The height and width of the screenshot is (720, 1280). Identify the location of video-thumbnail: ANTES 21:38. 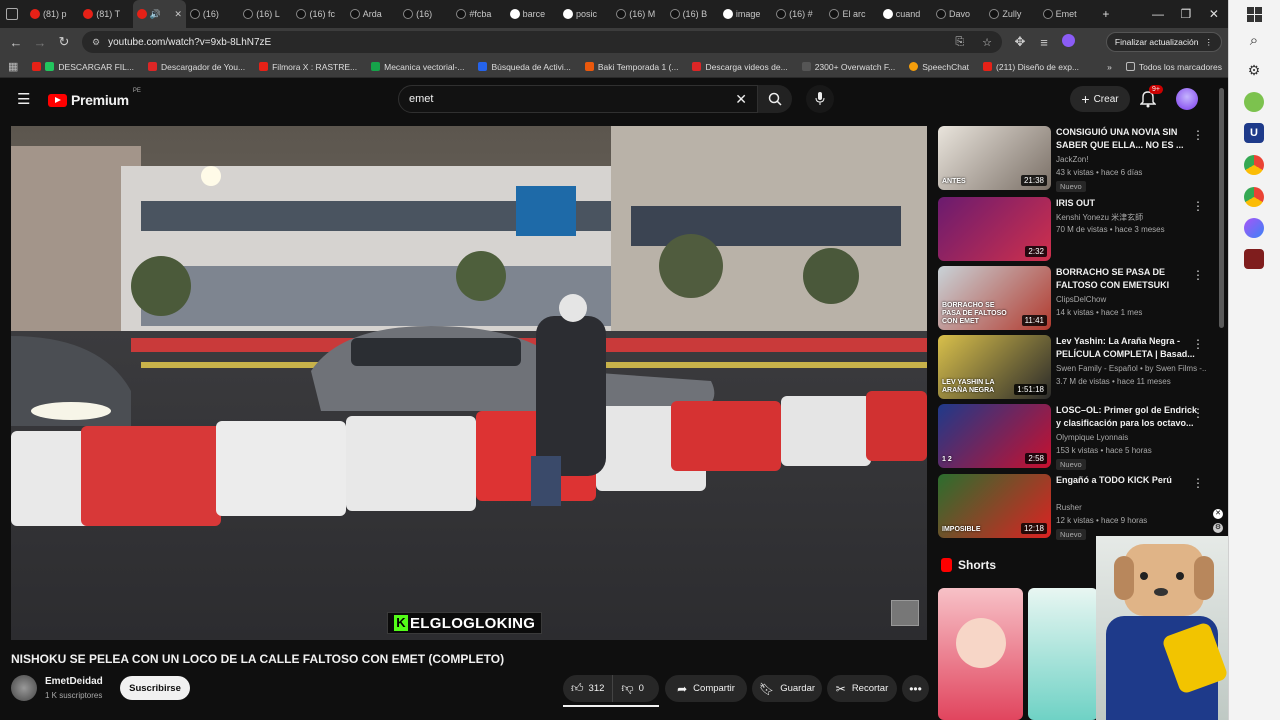
(994, 158).